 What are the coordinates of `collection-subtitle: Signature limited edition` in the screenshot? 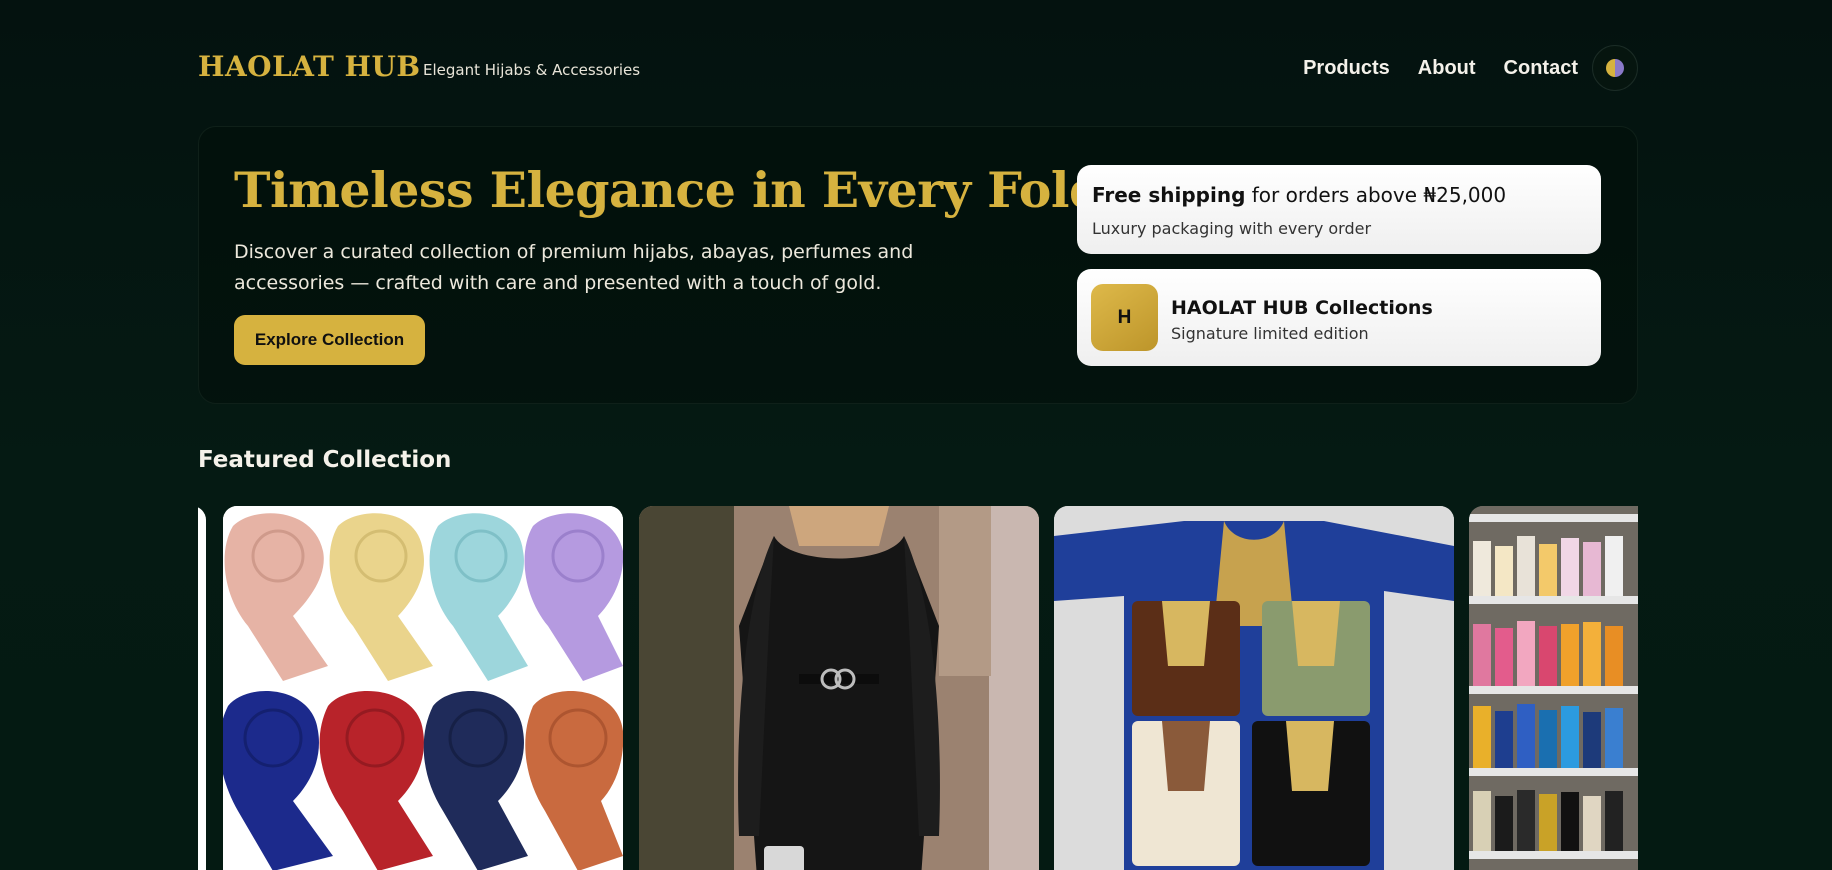 It's located at (1270, 333).